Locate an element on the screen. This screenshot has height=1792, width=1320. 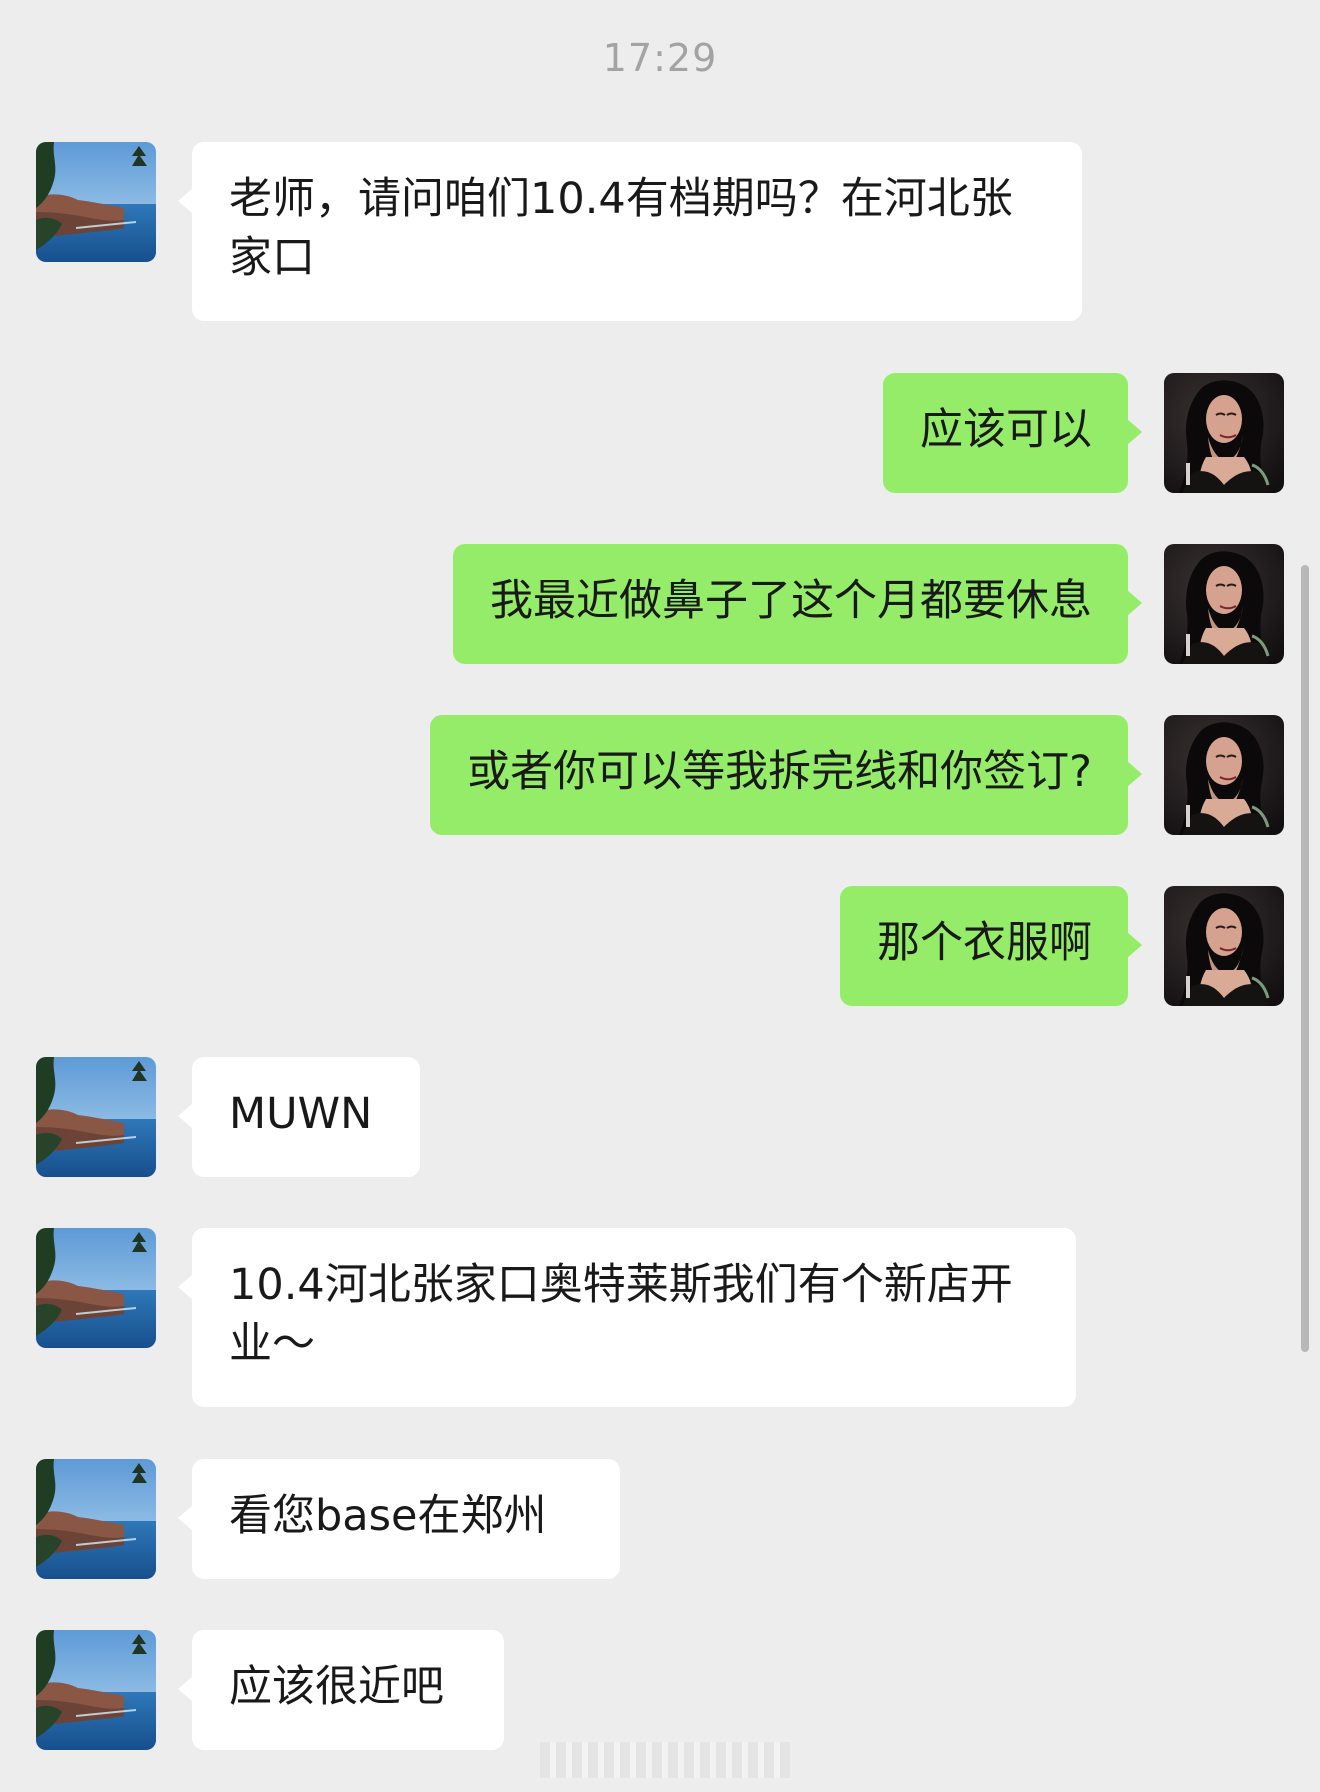
incoming-message-bubble: 老师，请问咱们10.4有档期吗？在河北张家口 is located at coordinates (630, 231).